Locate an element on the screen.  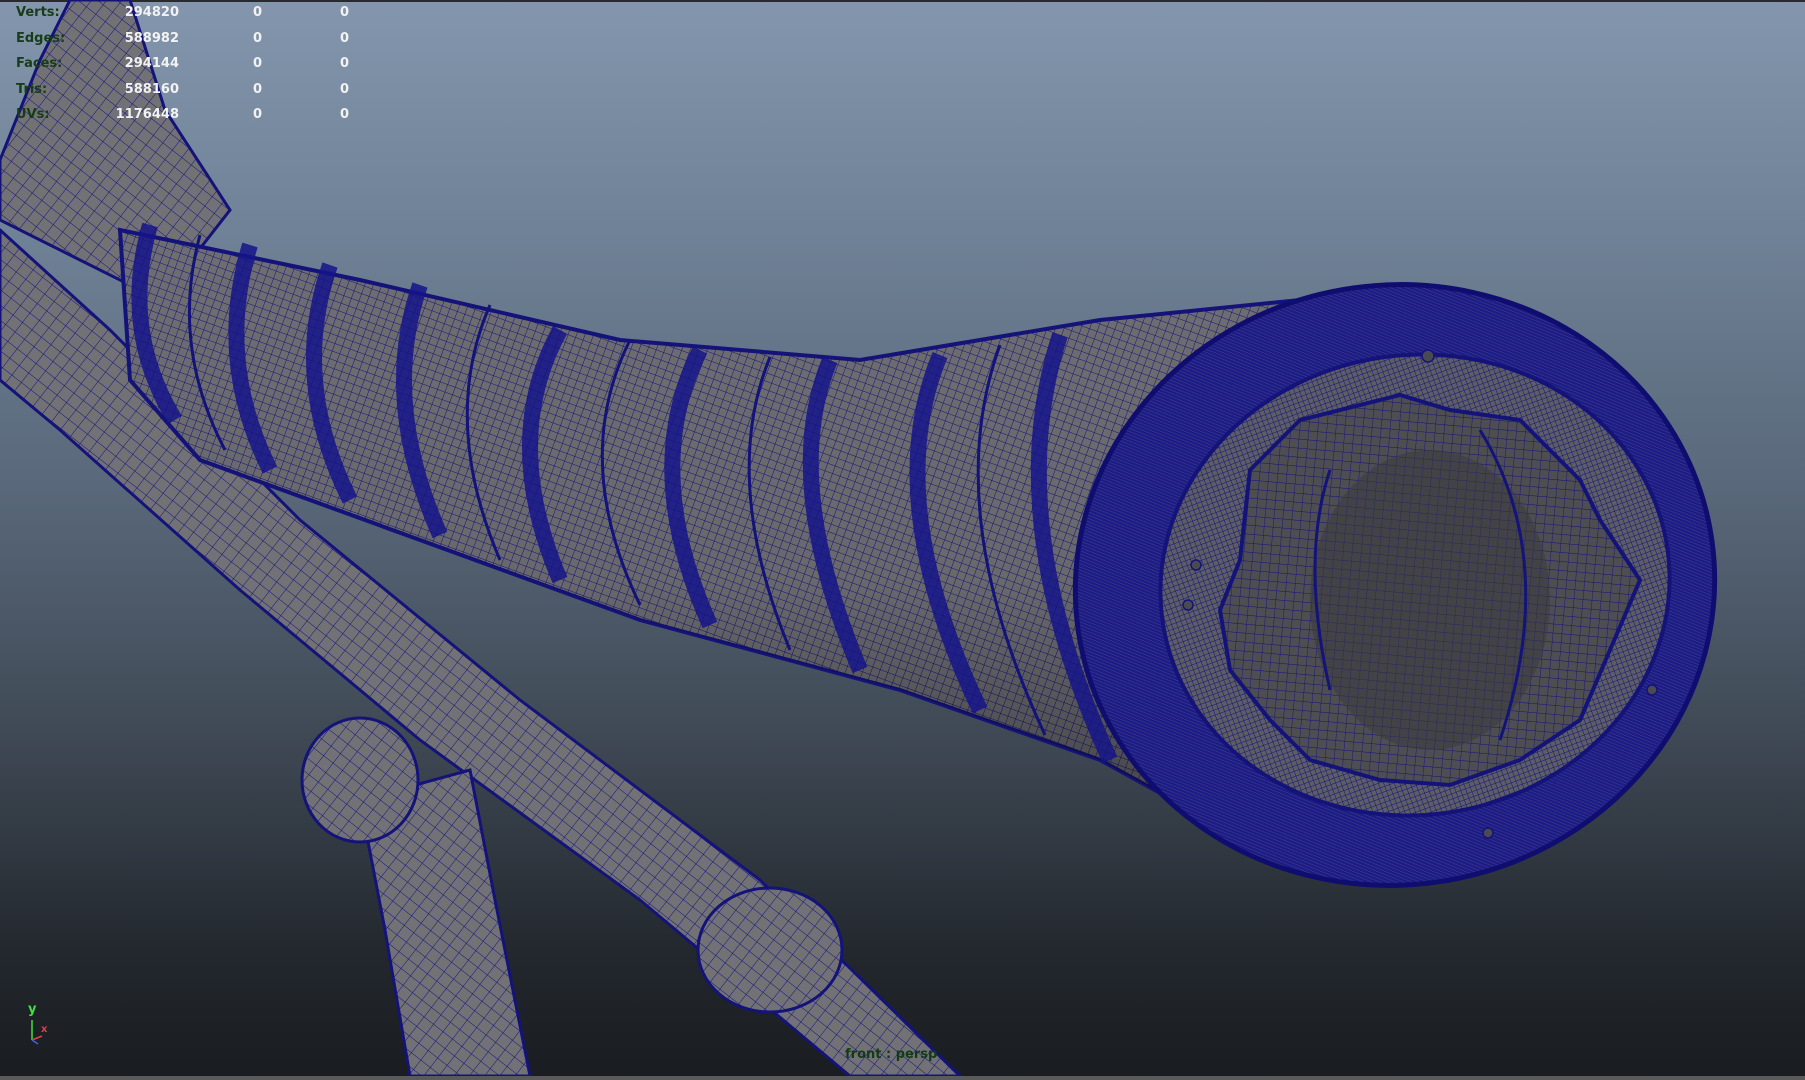
hud-value: 588982 is located at coordinates (151, 38).